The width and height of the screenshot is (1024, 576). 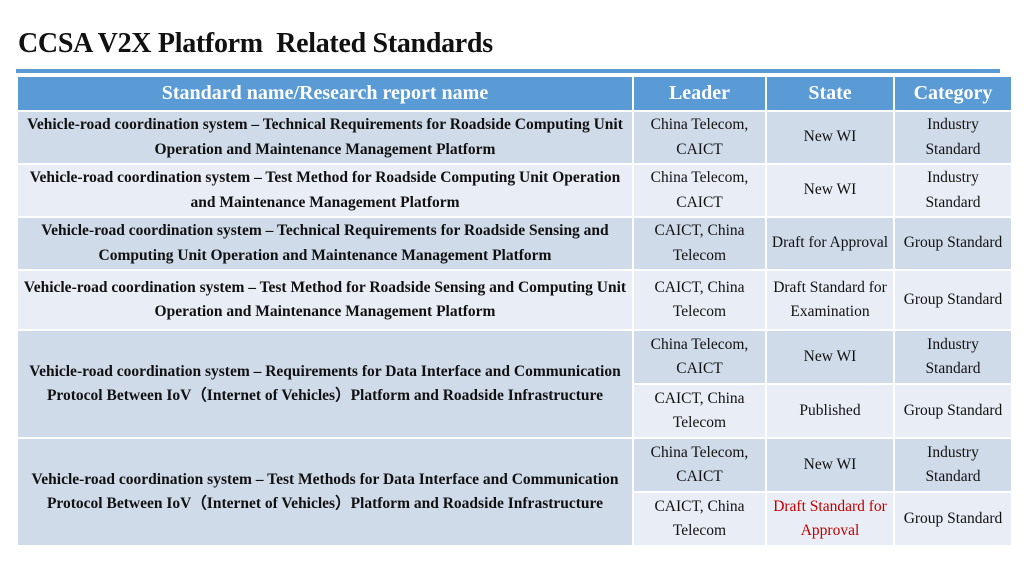 I want to click on state-cell-highlighted: Draft Standard for Approval, so click(x=830, y=519).